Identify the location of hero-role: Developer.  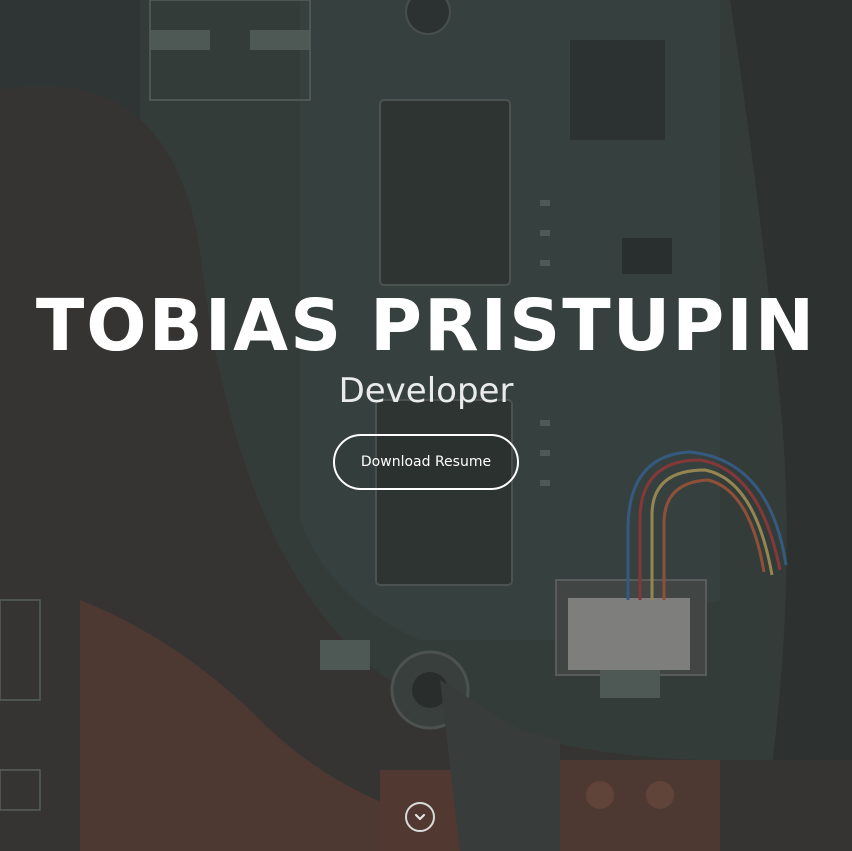
(426, 391).